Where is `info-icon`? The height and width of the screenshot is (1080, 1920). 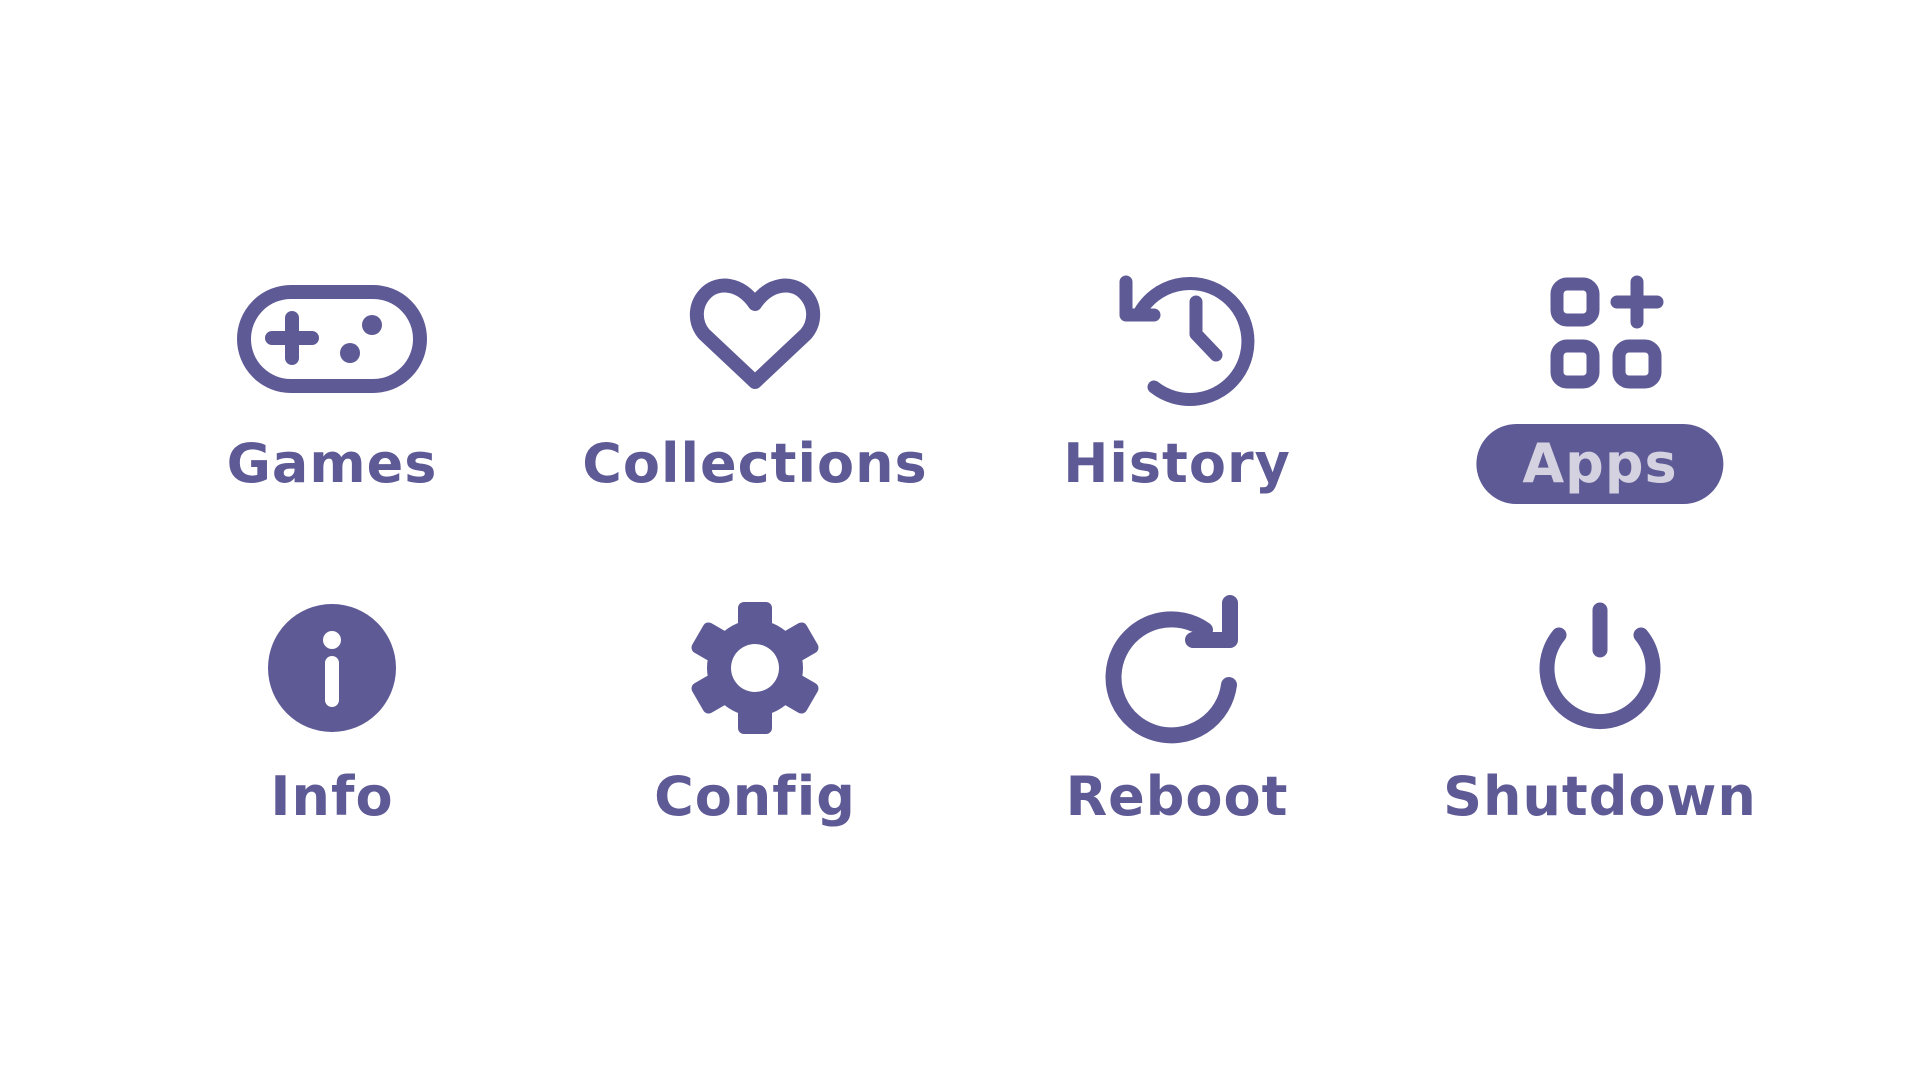 info-icon is located at coordinates (332, 670).